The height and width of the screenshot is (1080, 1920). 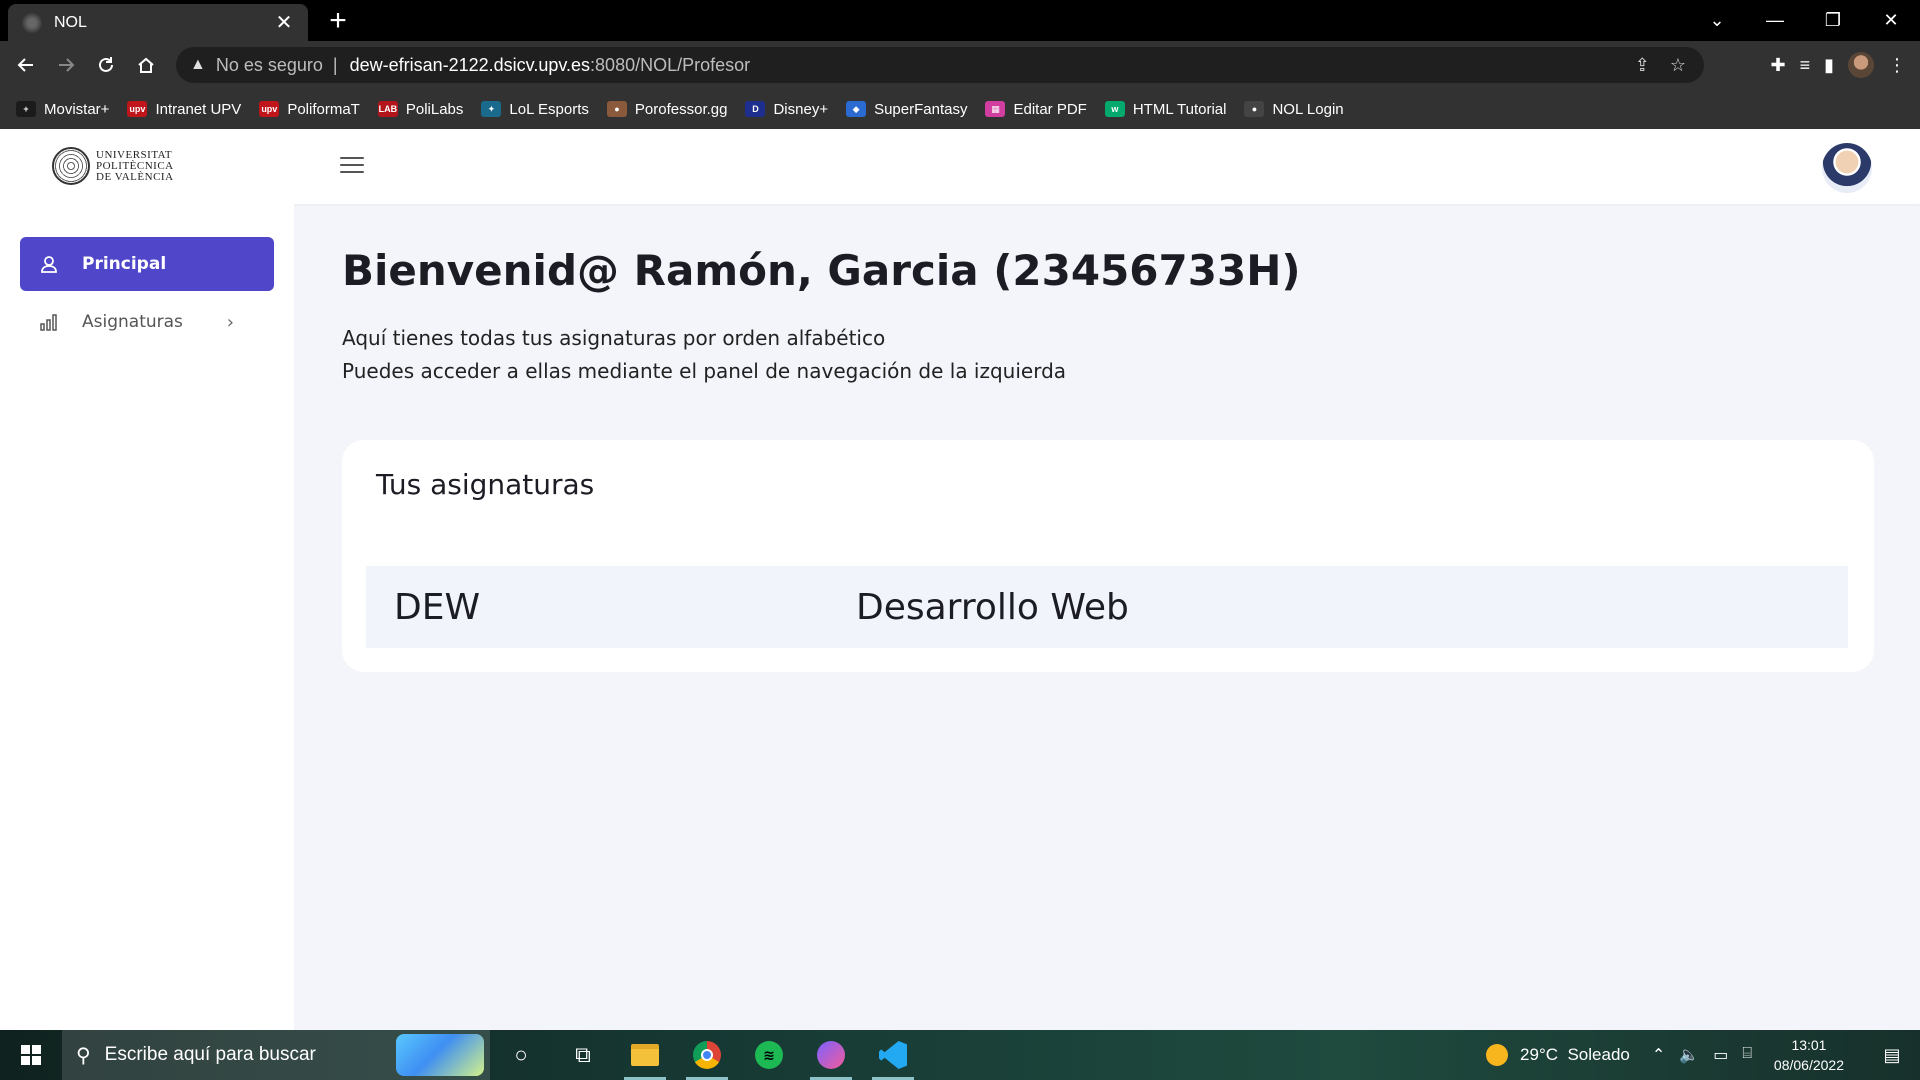 What do you see at coordinates (26, 65) in the screenshot?
I see `back-button` at bounding box center [26, 65].